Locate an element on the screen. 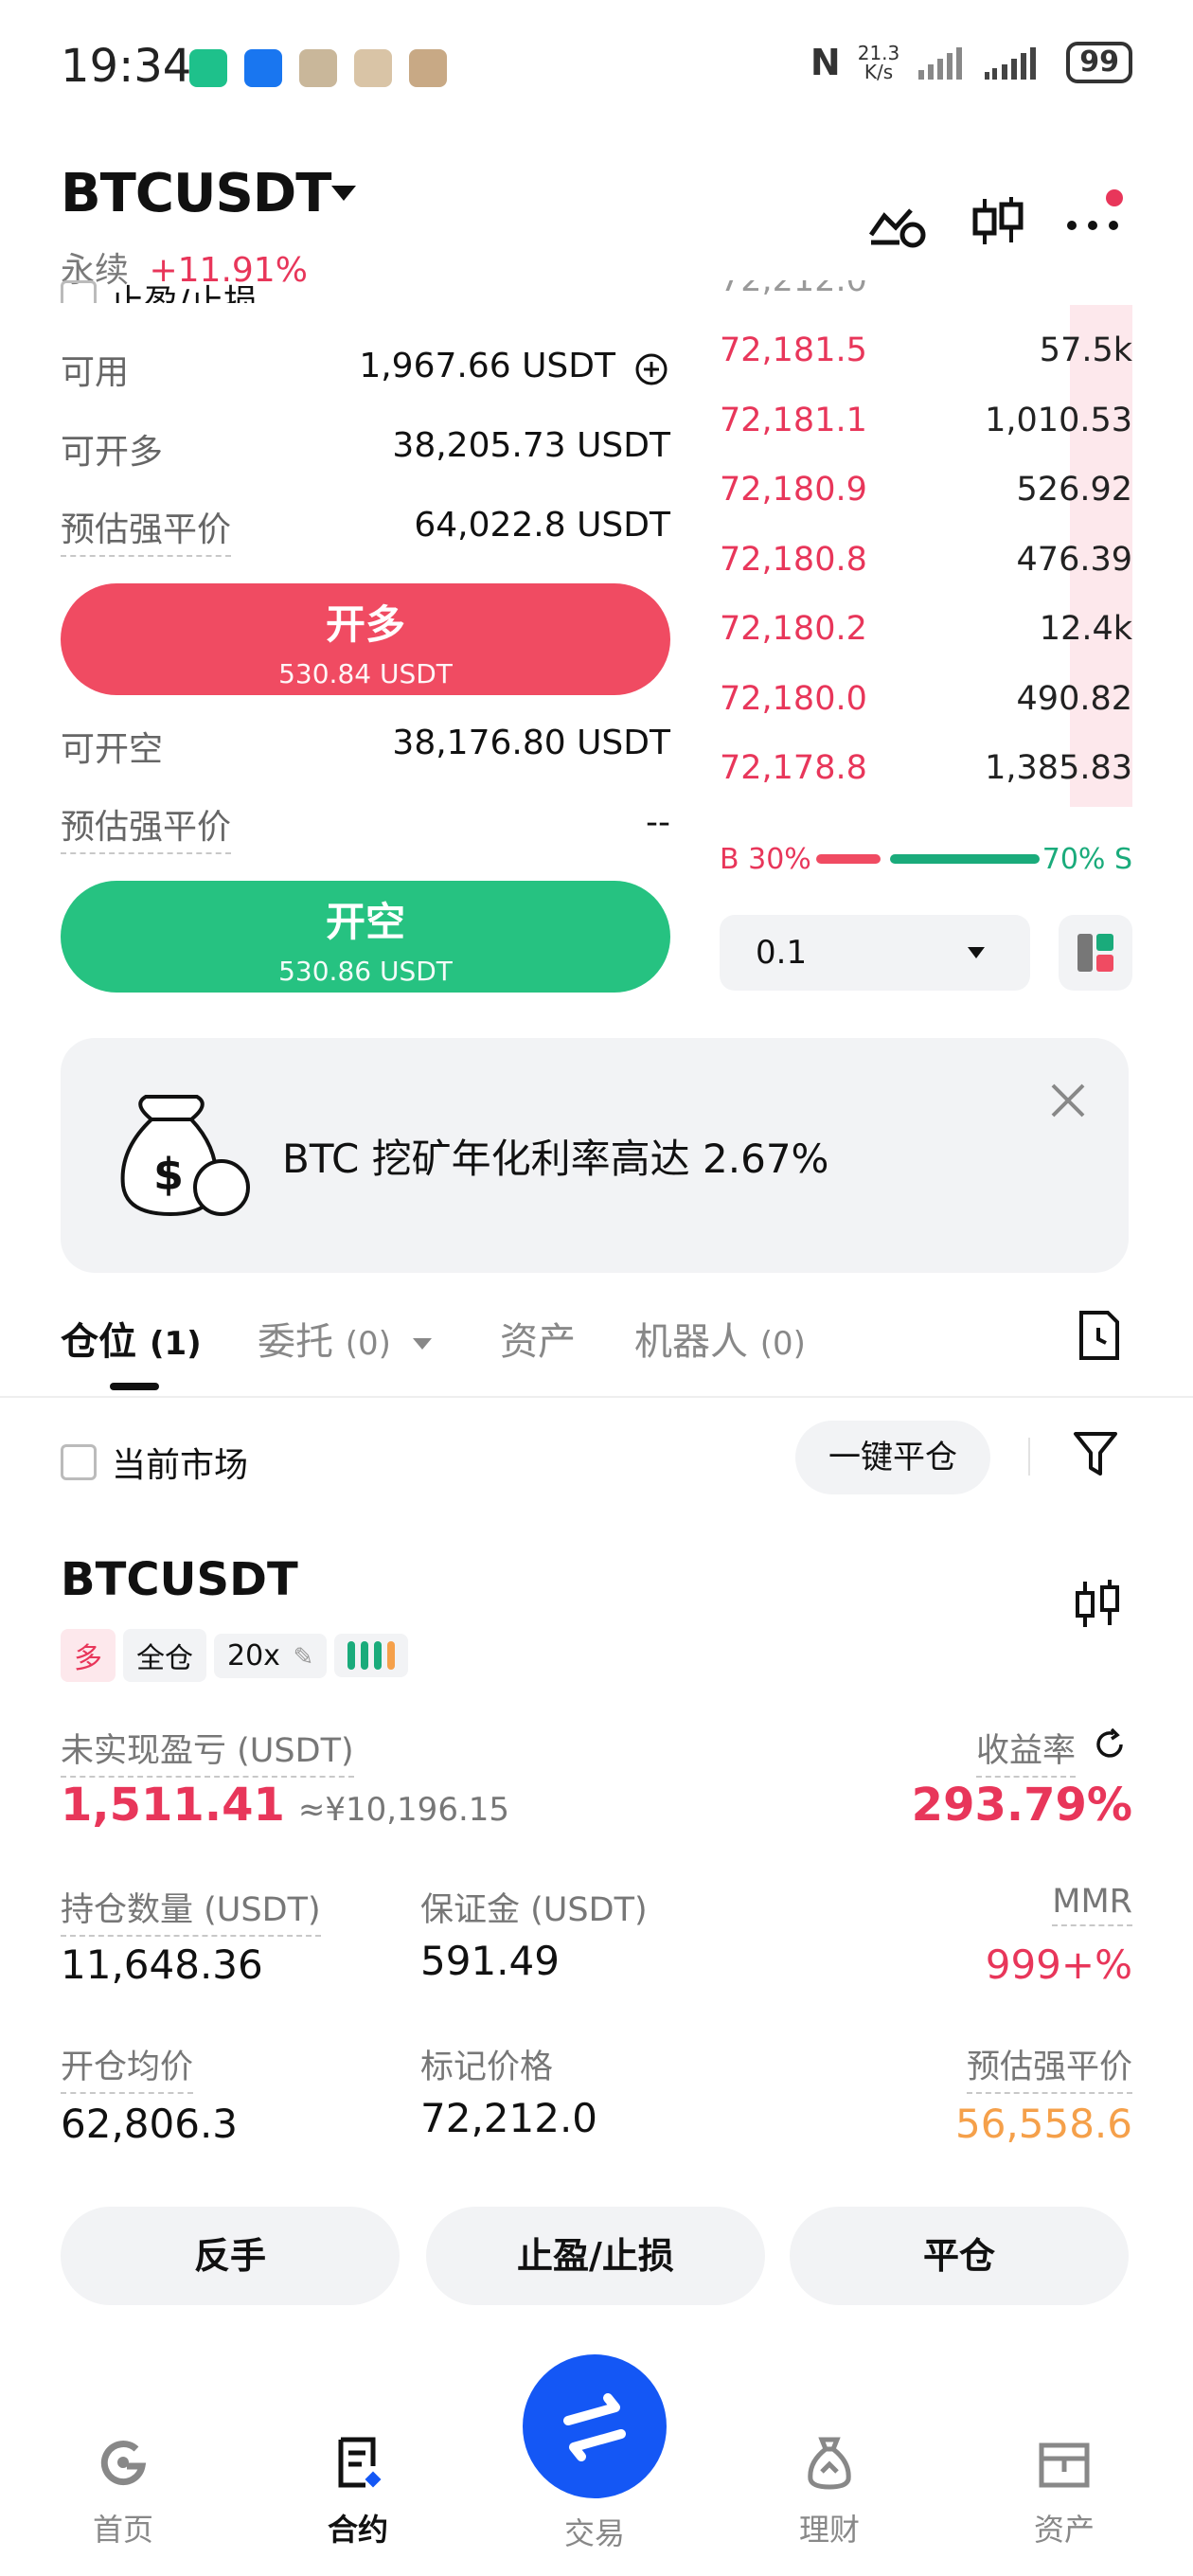 This screenshot has width=1193, height=2576. ratio-bar-buy is located at coordinates (848, 859).